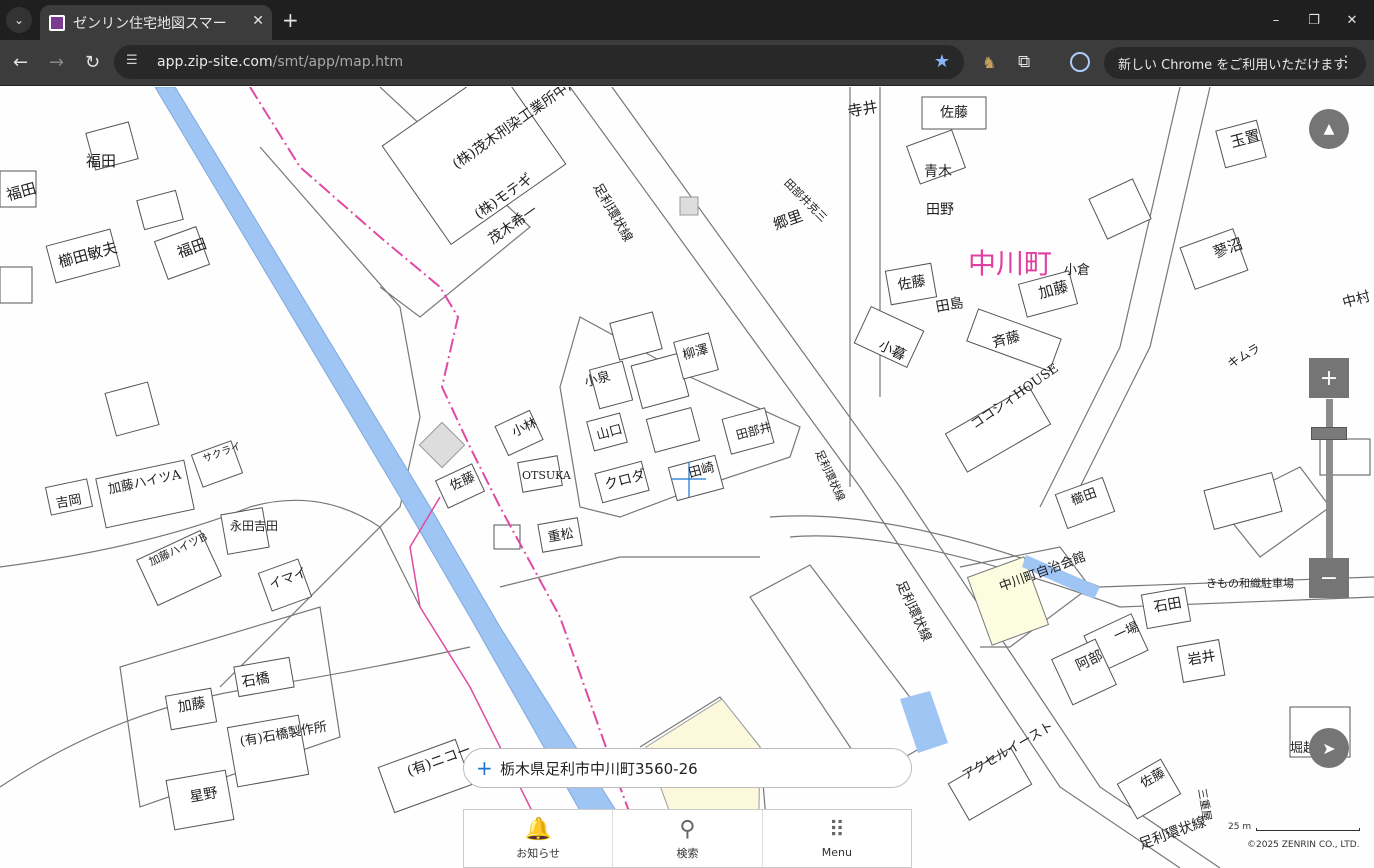  What do you see at coordinates (599, 768) in the screenshot?
I see `address-text: 栃木県足利市中川町3560-26` at bounding box center [599, 768].